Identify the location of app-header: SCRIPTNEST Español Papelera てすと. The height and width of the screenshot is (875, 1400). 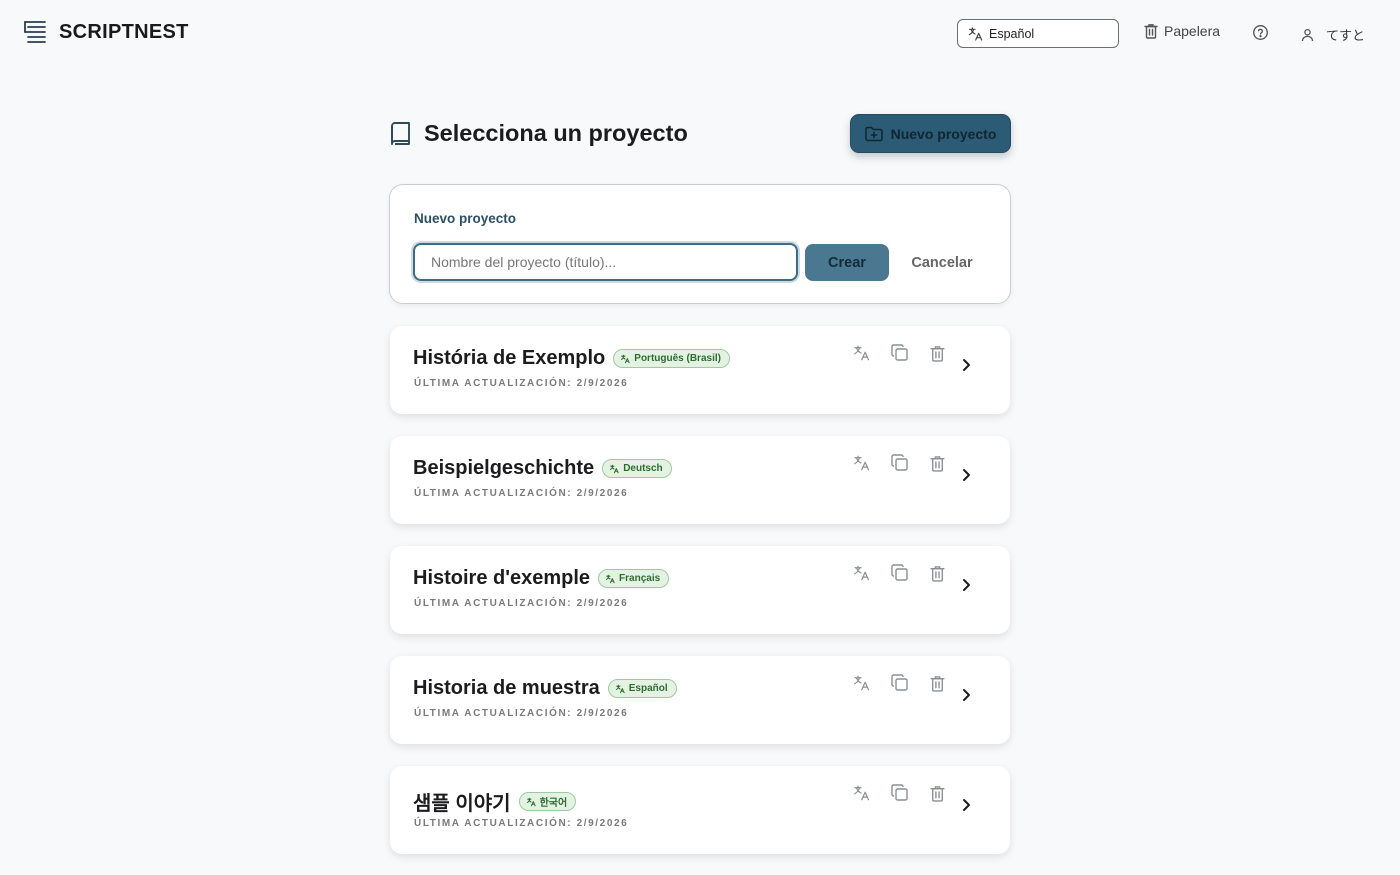
(700, 33).